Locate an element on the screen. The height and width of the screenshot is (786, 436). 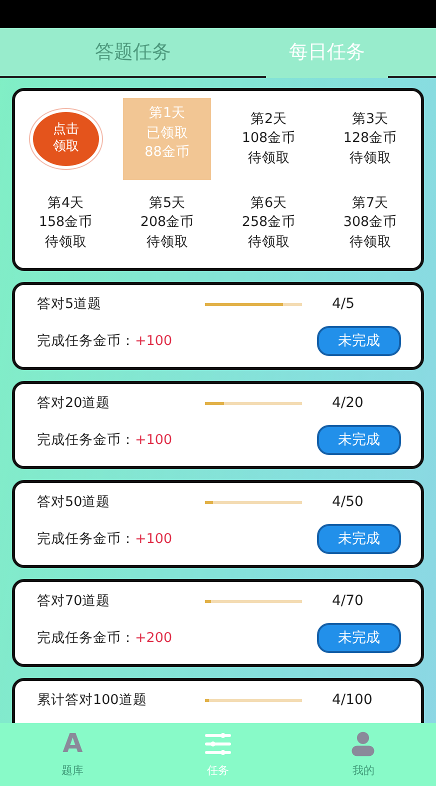
task-title: 累计答对100道题 is located at coordinates (92, 700).